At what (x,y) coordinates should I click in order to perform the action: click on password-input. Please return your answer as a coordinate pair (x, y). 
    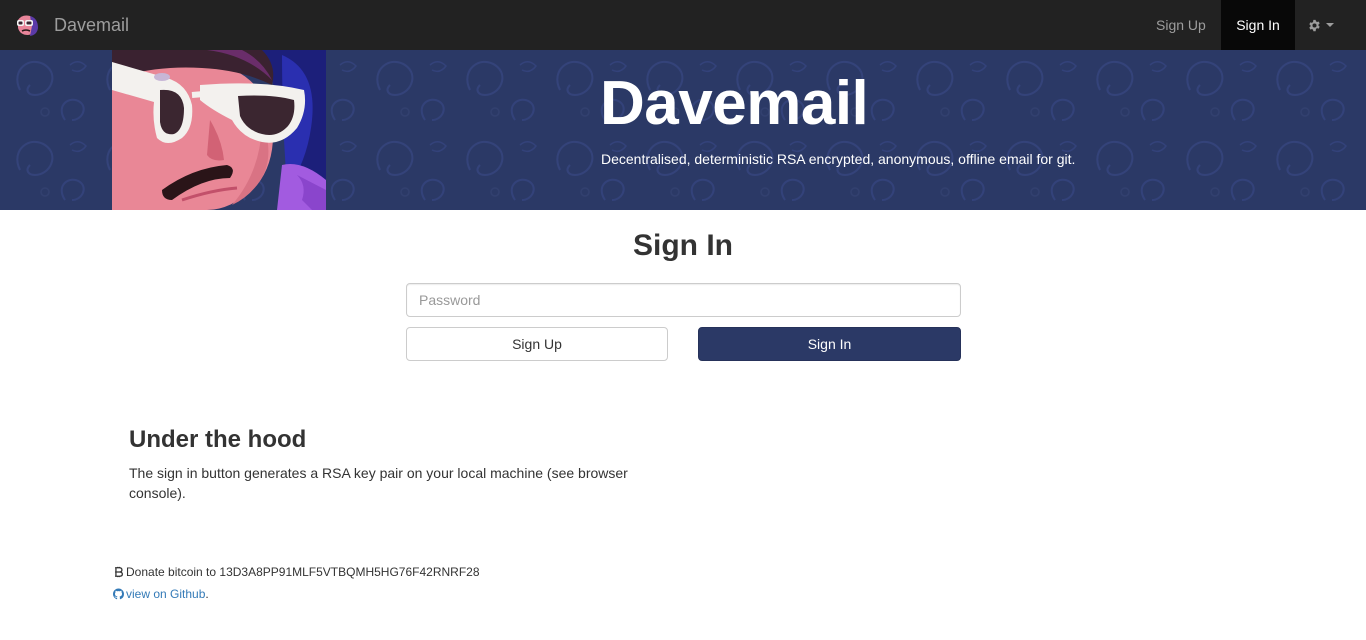
    Looking at the image, I should click on (683, 300).